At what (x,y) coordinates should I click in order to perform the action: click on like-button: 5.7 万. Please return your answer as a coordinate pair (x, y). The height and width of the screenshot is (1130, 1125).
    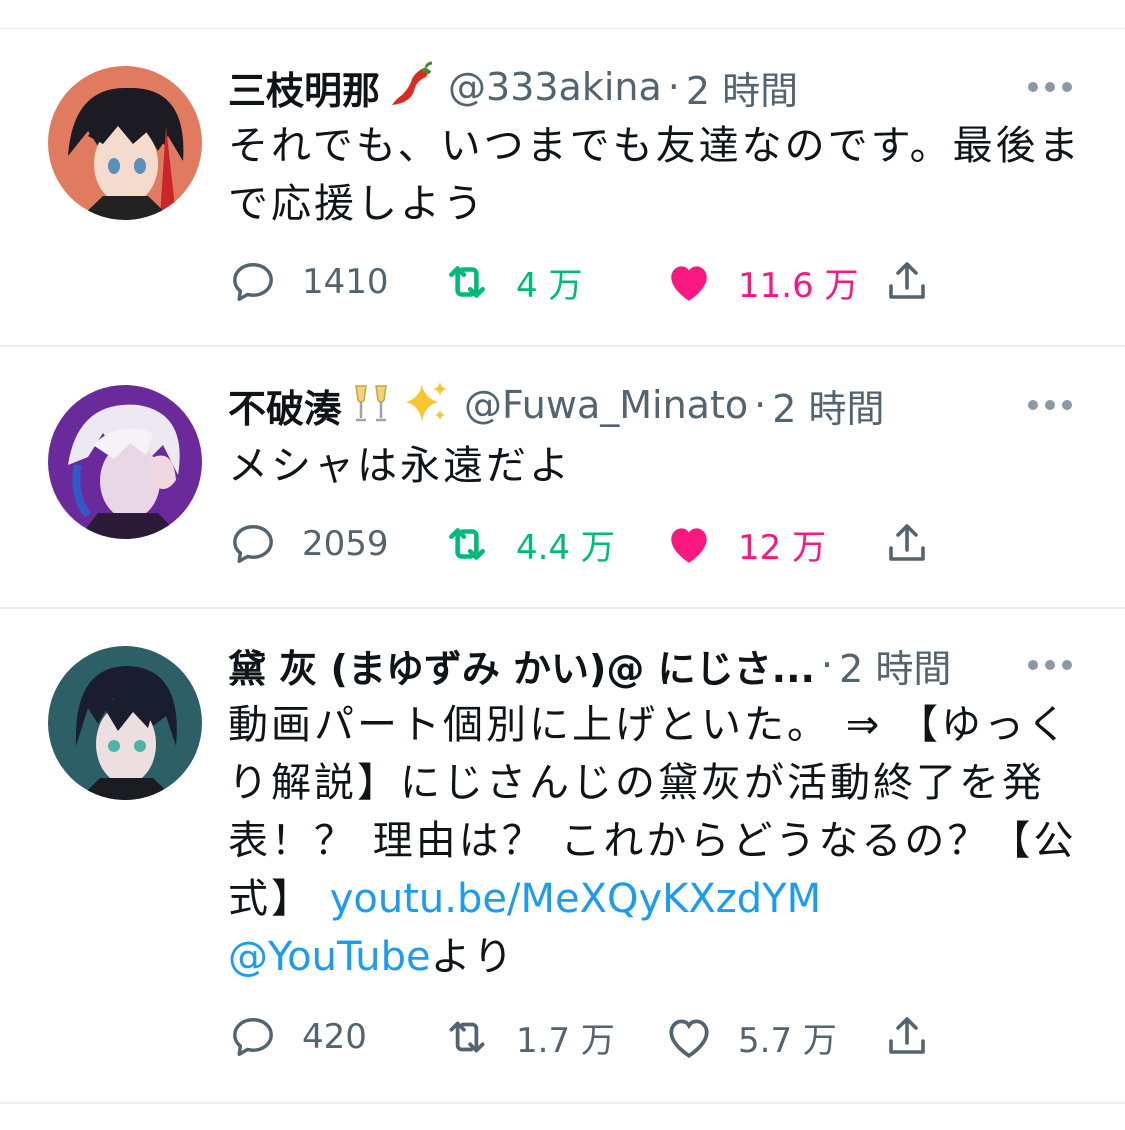
    Looking at the image, I should click on (750, 1037).